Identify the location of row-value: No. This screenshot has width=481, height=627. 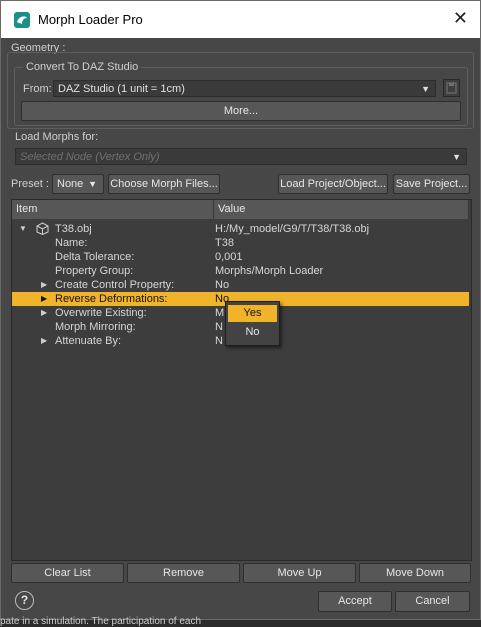
(222, 285).